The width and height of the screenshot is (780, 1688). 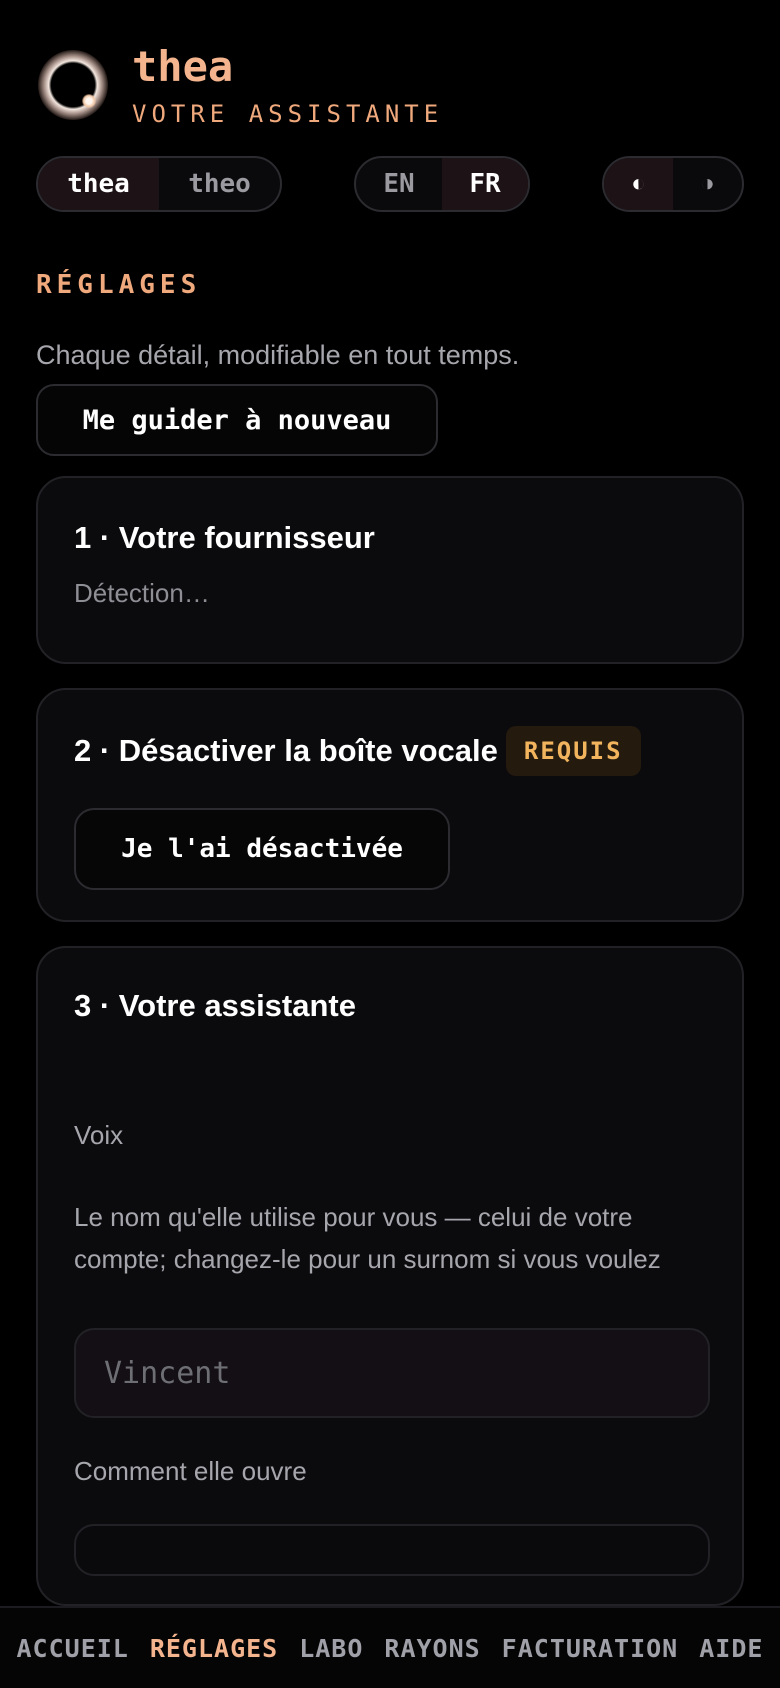 What do you see at coordinates (399, 184) in the screenshot?
I see `language-option-en: EN` at bounding box center [399, 184].